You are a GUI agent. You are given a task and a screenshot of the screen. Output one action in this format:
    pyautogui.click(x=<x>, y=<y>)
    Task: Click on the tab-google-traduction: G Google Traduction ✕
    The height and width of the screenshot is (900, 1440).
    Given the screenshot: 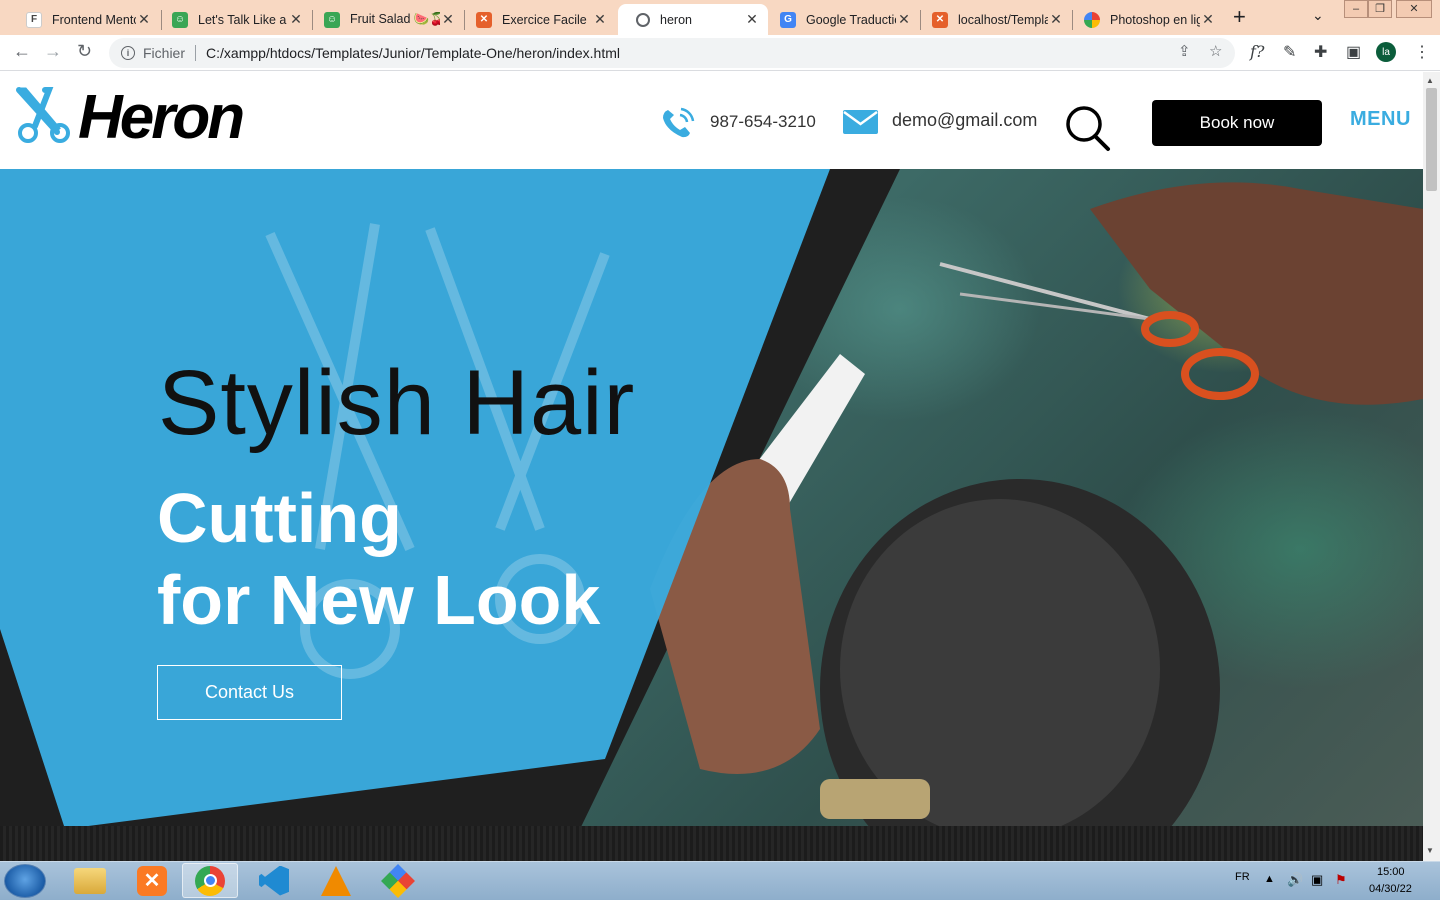 What is the action you would take?
    pyautogui.click(x=841, y=19)
    